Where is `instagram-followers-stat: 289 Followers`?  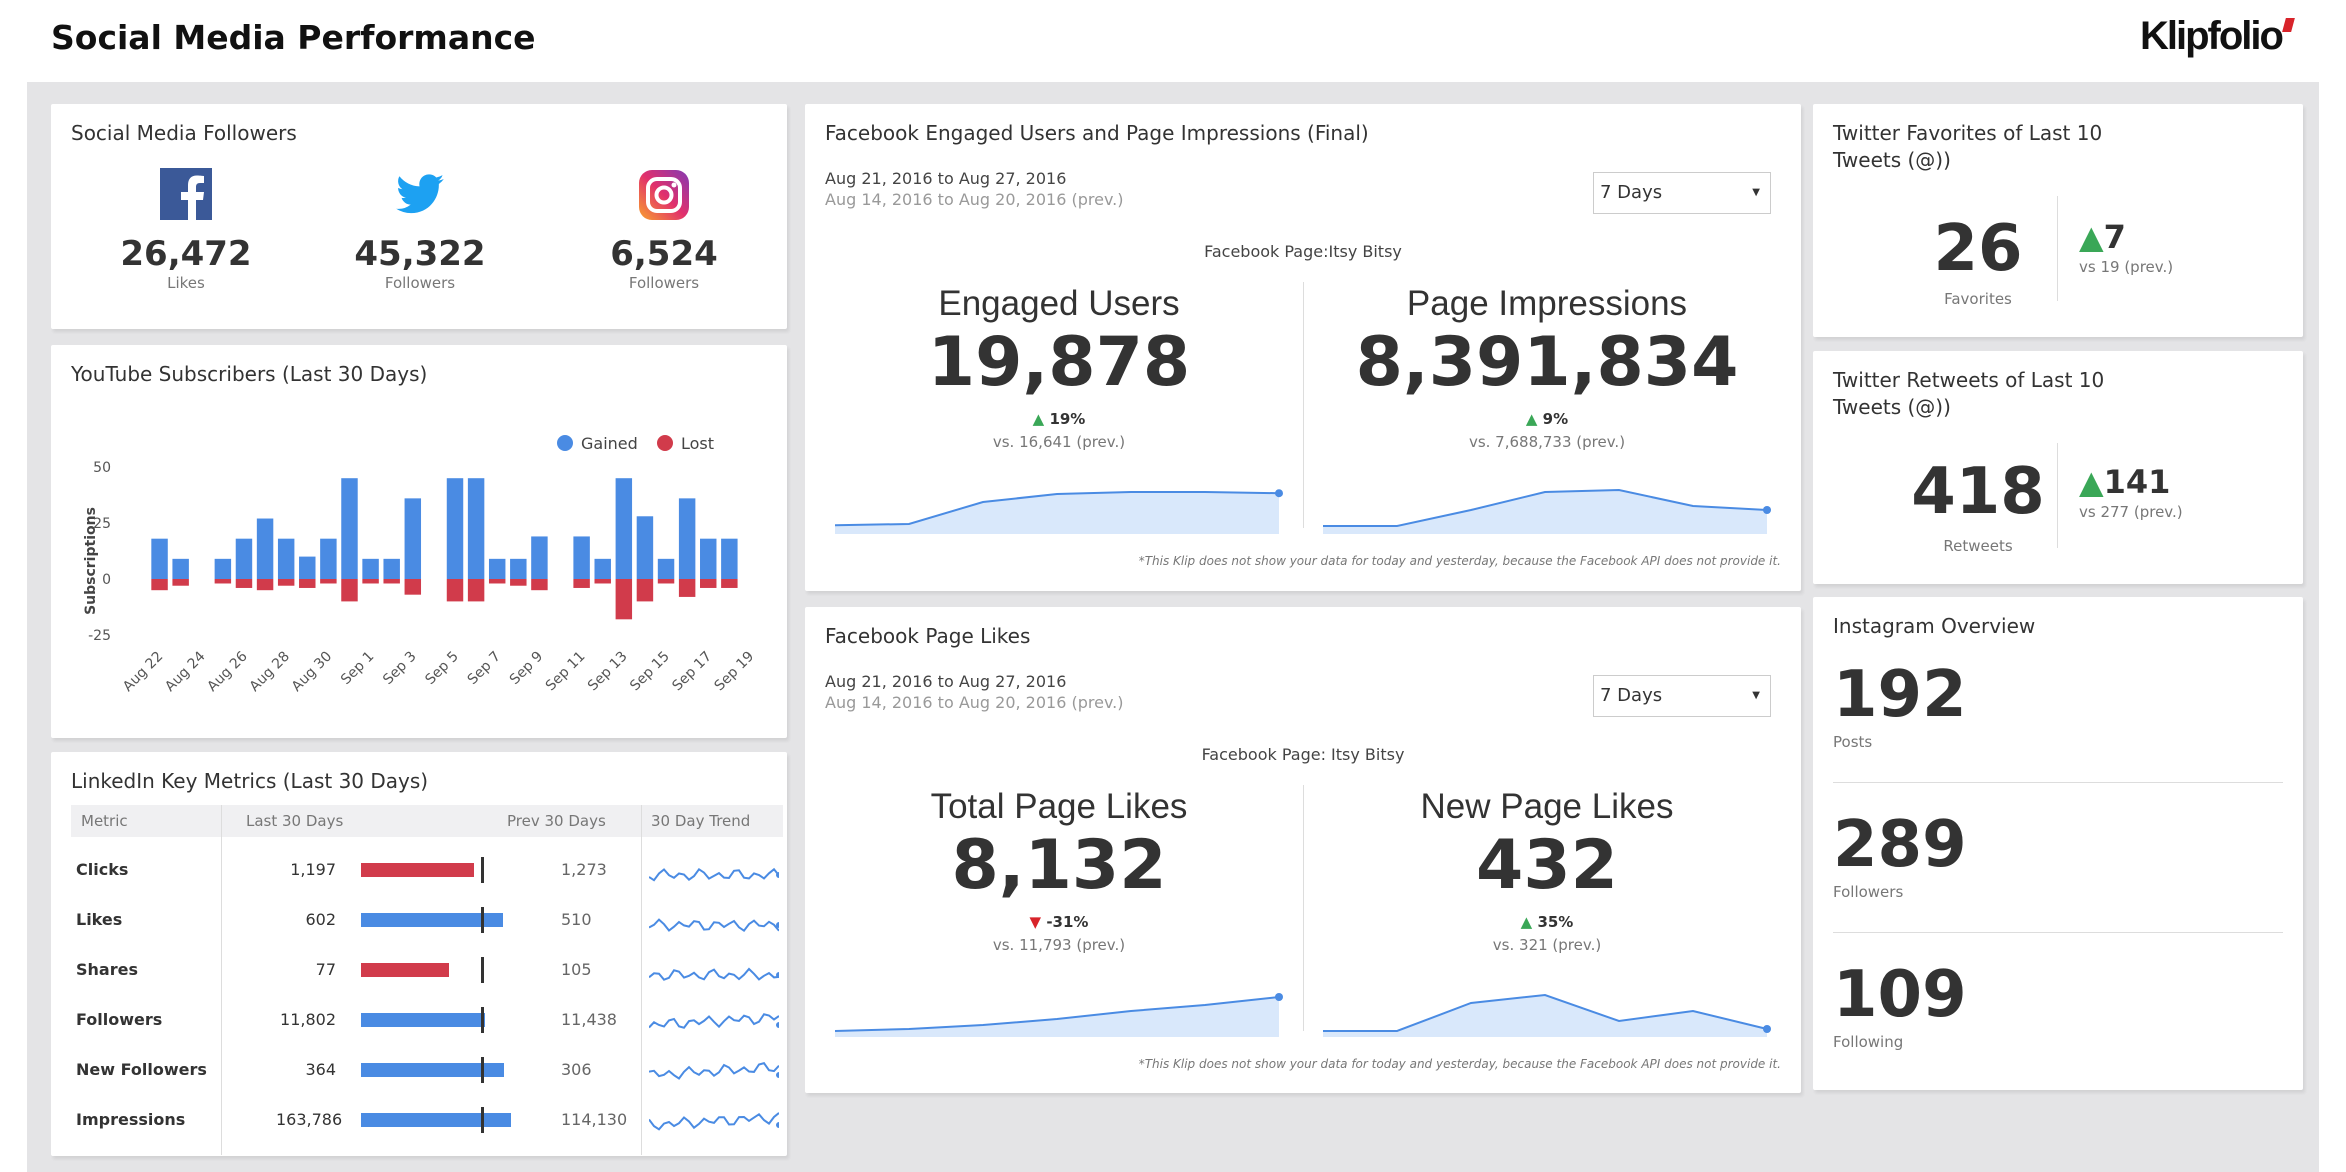 instagram-followers-stat: 289 Followers is located at coordinates (1900, 854).